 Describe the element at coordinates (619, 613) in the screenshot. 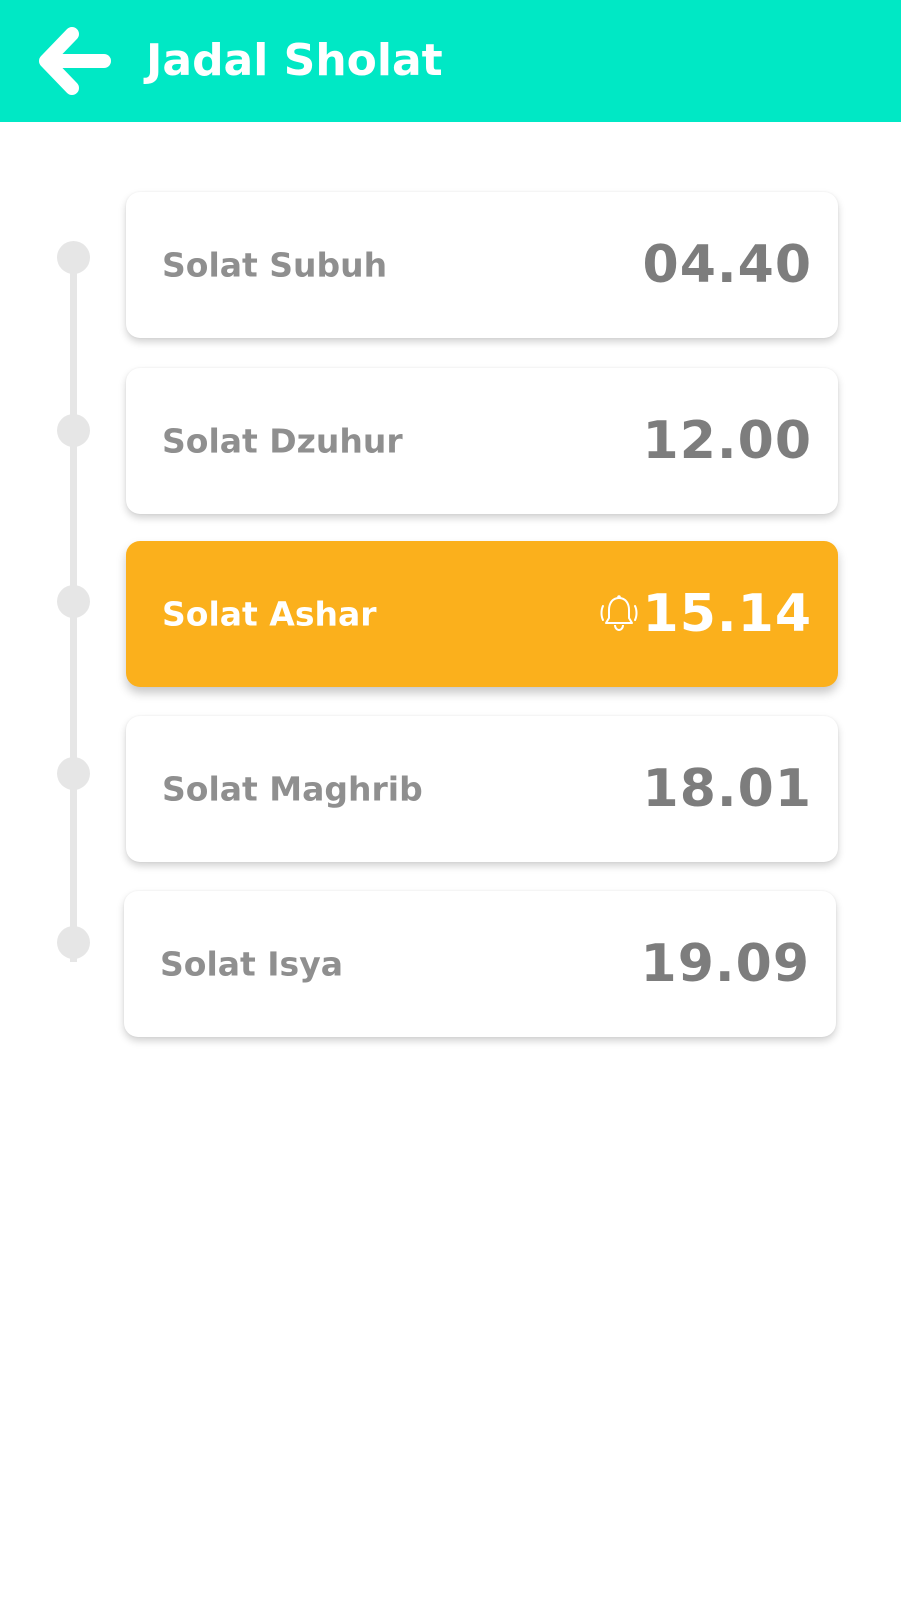

I see `bell-ringing-icon` at that location.